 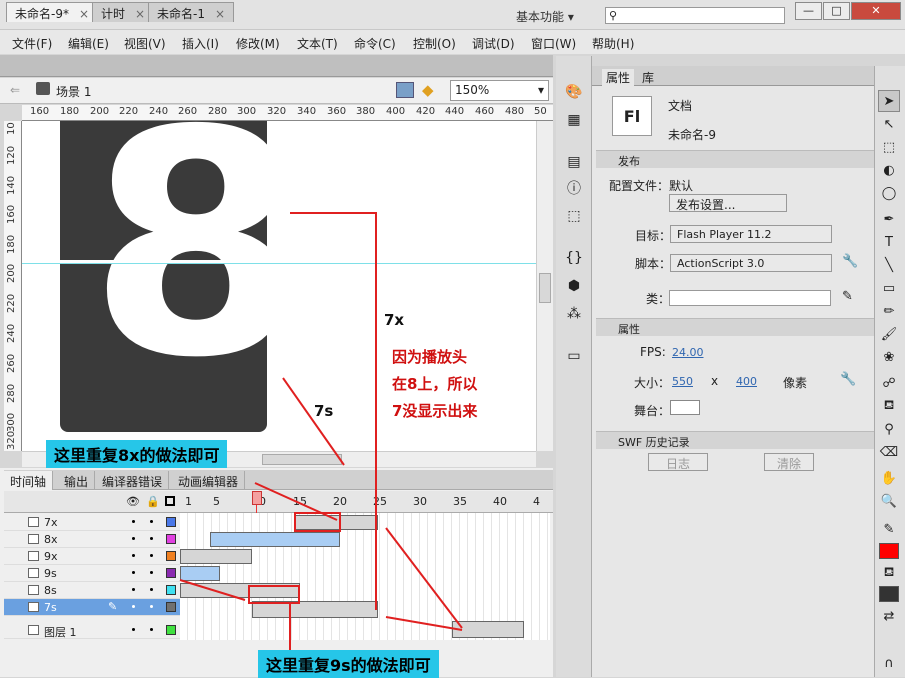 What do you see at coordinates (574, 356) in the screenshot?
I see `project-panel-icon: ▭` at bounding box center [574, 356].